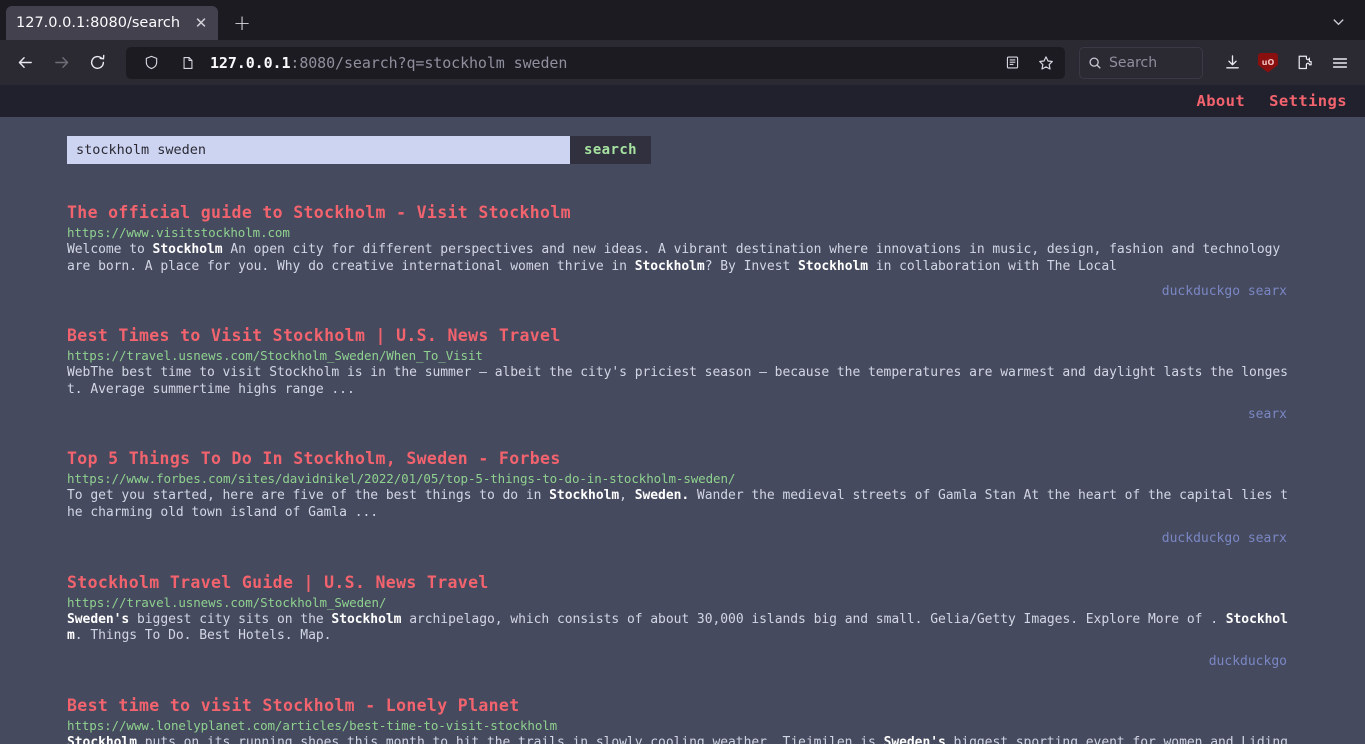 The width and height of the screenshot is (1365, 744). What do you see at coordinates (61, 63) in the screenshot?
I see `forward-arrow-icon` at bounding box center [61, 63].